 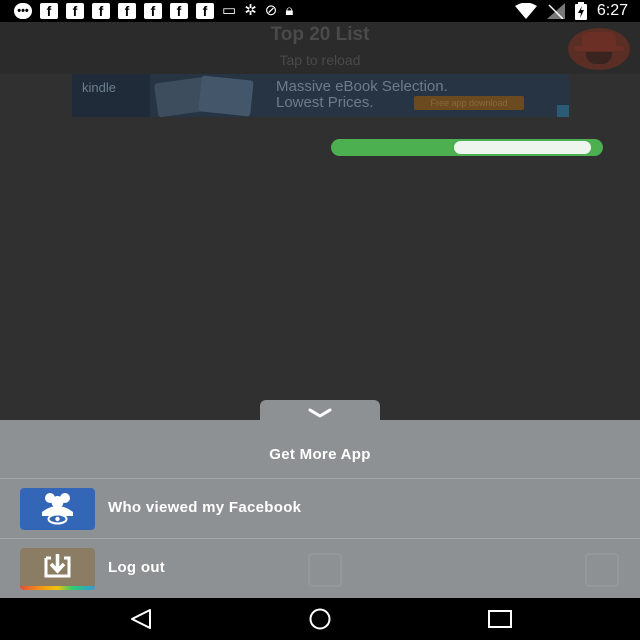 I want to click on list-item-who-viewed: Who viewed my Facebook, so click(x=320, y=508).